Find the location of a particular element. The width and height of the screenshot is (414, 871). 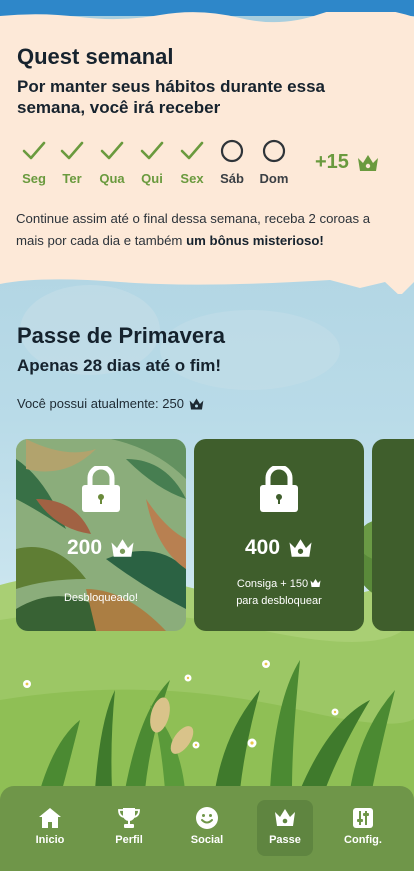

day-label: Dom is located at coordinates (274, 178).